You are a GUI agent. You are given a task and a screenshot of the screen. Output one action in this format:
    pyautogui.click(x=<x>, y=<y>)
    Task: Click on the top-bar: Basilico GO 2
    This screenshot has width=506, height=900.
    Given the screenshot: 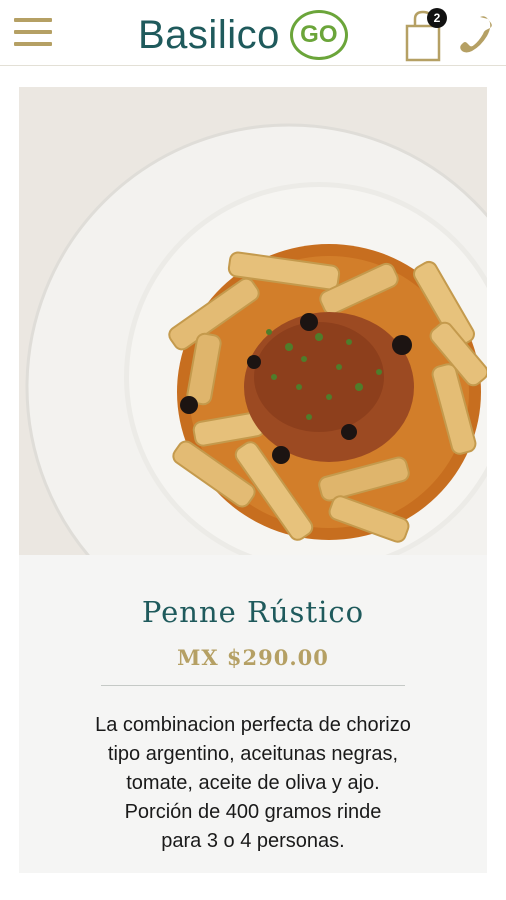 What is the action you would take?
    pyautogui.click(x=253, y=33)
    